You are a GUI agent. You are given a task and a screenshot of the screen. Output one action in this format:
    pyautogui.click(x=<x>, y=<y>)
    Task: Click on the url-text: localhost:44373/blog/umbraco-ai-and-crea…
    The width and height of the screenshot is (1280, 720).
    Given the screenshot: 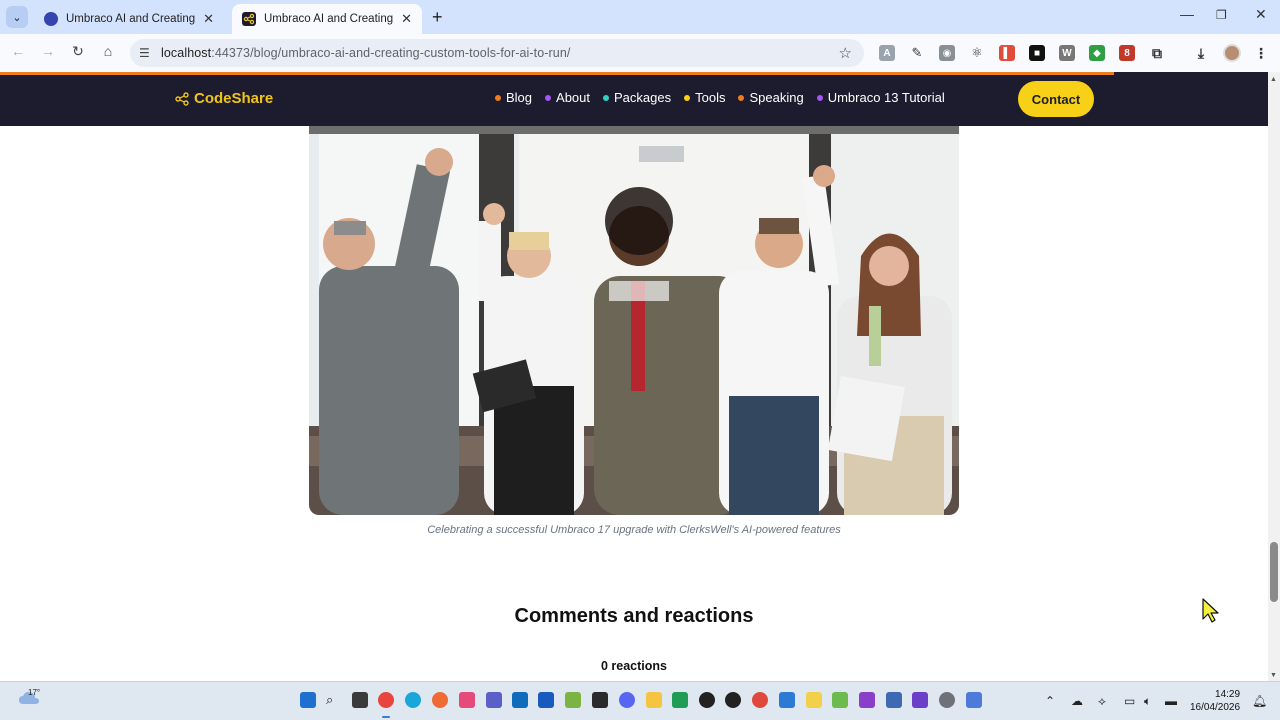 What is the action you would take?
    pyautogui.click(x=366, y=53)
    